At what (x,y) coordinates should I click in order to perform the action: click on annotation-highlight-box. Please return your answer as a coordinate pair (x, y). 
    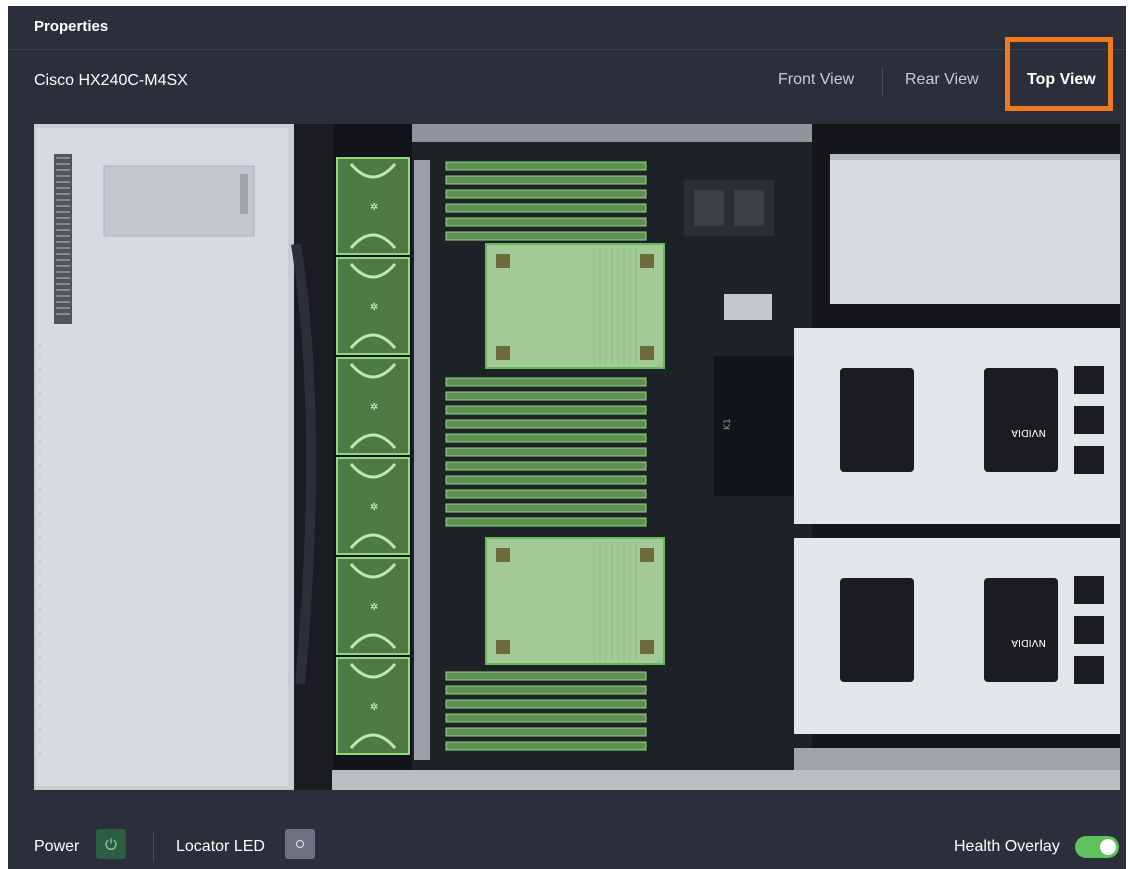
    Looking at the image, I should click on (1059, 74).